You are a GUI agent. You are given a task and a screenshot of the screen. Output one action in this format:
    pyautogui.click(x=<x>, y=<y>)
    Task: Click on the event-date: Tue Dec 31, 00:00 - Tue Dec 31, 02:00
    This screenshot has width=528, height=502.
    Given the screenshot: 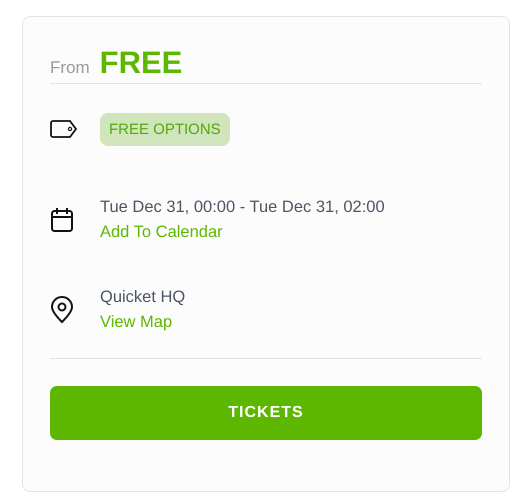 What is the action you would take?
    pyautogui.click(x=242, y=207)
    